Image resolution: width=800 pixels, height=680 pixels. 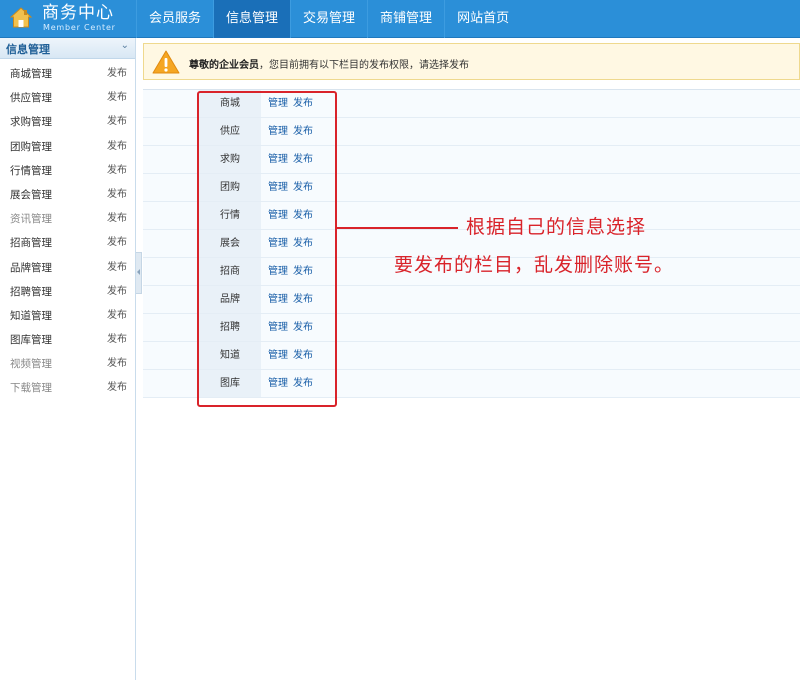 What do you see at coordinates (67, 340) in the screenshot?
I see `sidebar-item: 图库管理 发布` at bounding box center [67, 340].